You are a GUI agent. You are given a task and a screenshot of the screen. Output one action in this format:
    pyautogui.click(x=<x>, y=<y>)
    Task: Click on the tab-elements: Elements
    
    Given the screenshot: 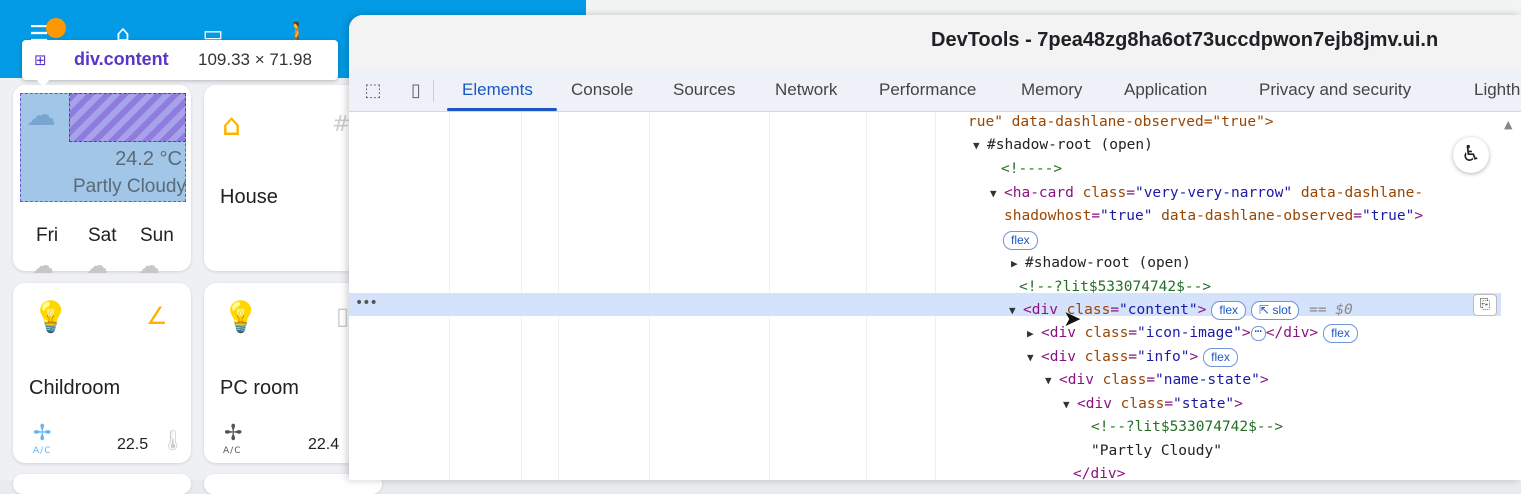 What is the action you would take?
    pyautogui.click(x=497, y=90)
    